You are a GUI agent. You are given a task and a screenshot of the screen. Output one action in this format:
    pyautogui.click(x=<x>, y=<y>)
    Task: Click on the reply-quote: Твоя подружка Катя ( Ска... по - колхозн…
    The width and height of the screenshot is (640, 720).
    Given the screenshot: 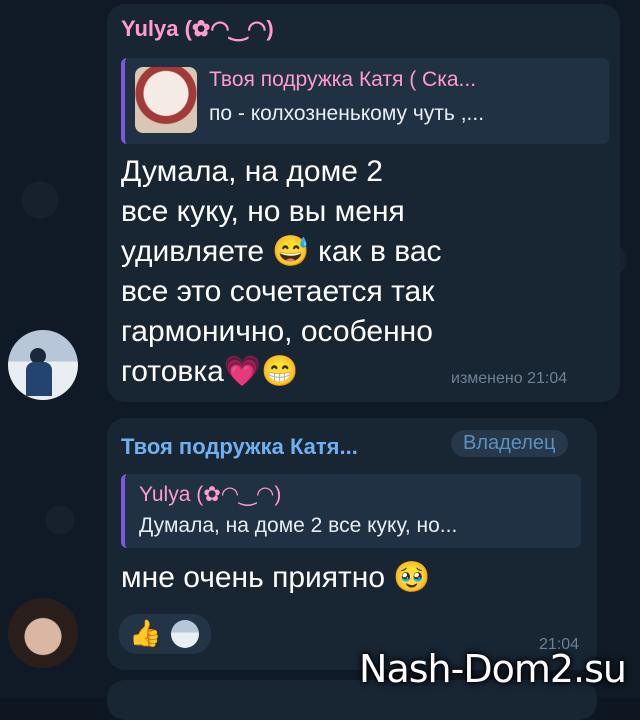 What is the action you would take?
    pyautogui.click(x=365, y=101)
    